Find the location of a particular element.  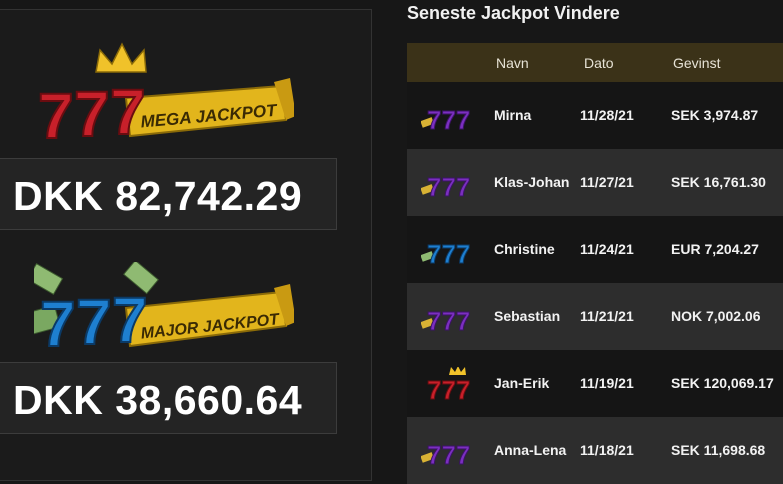

blue-777-icon: 777 is located at coordinates (447, 250).